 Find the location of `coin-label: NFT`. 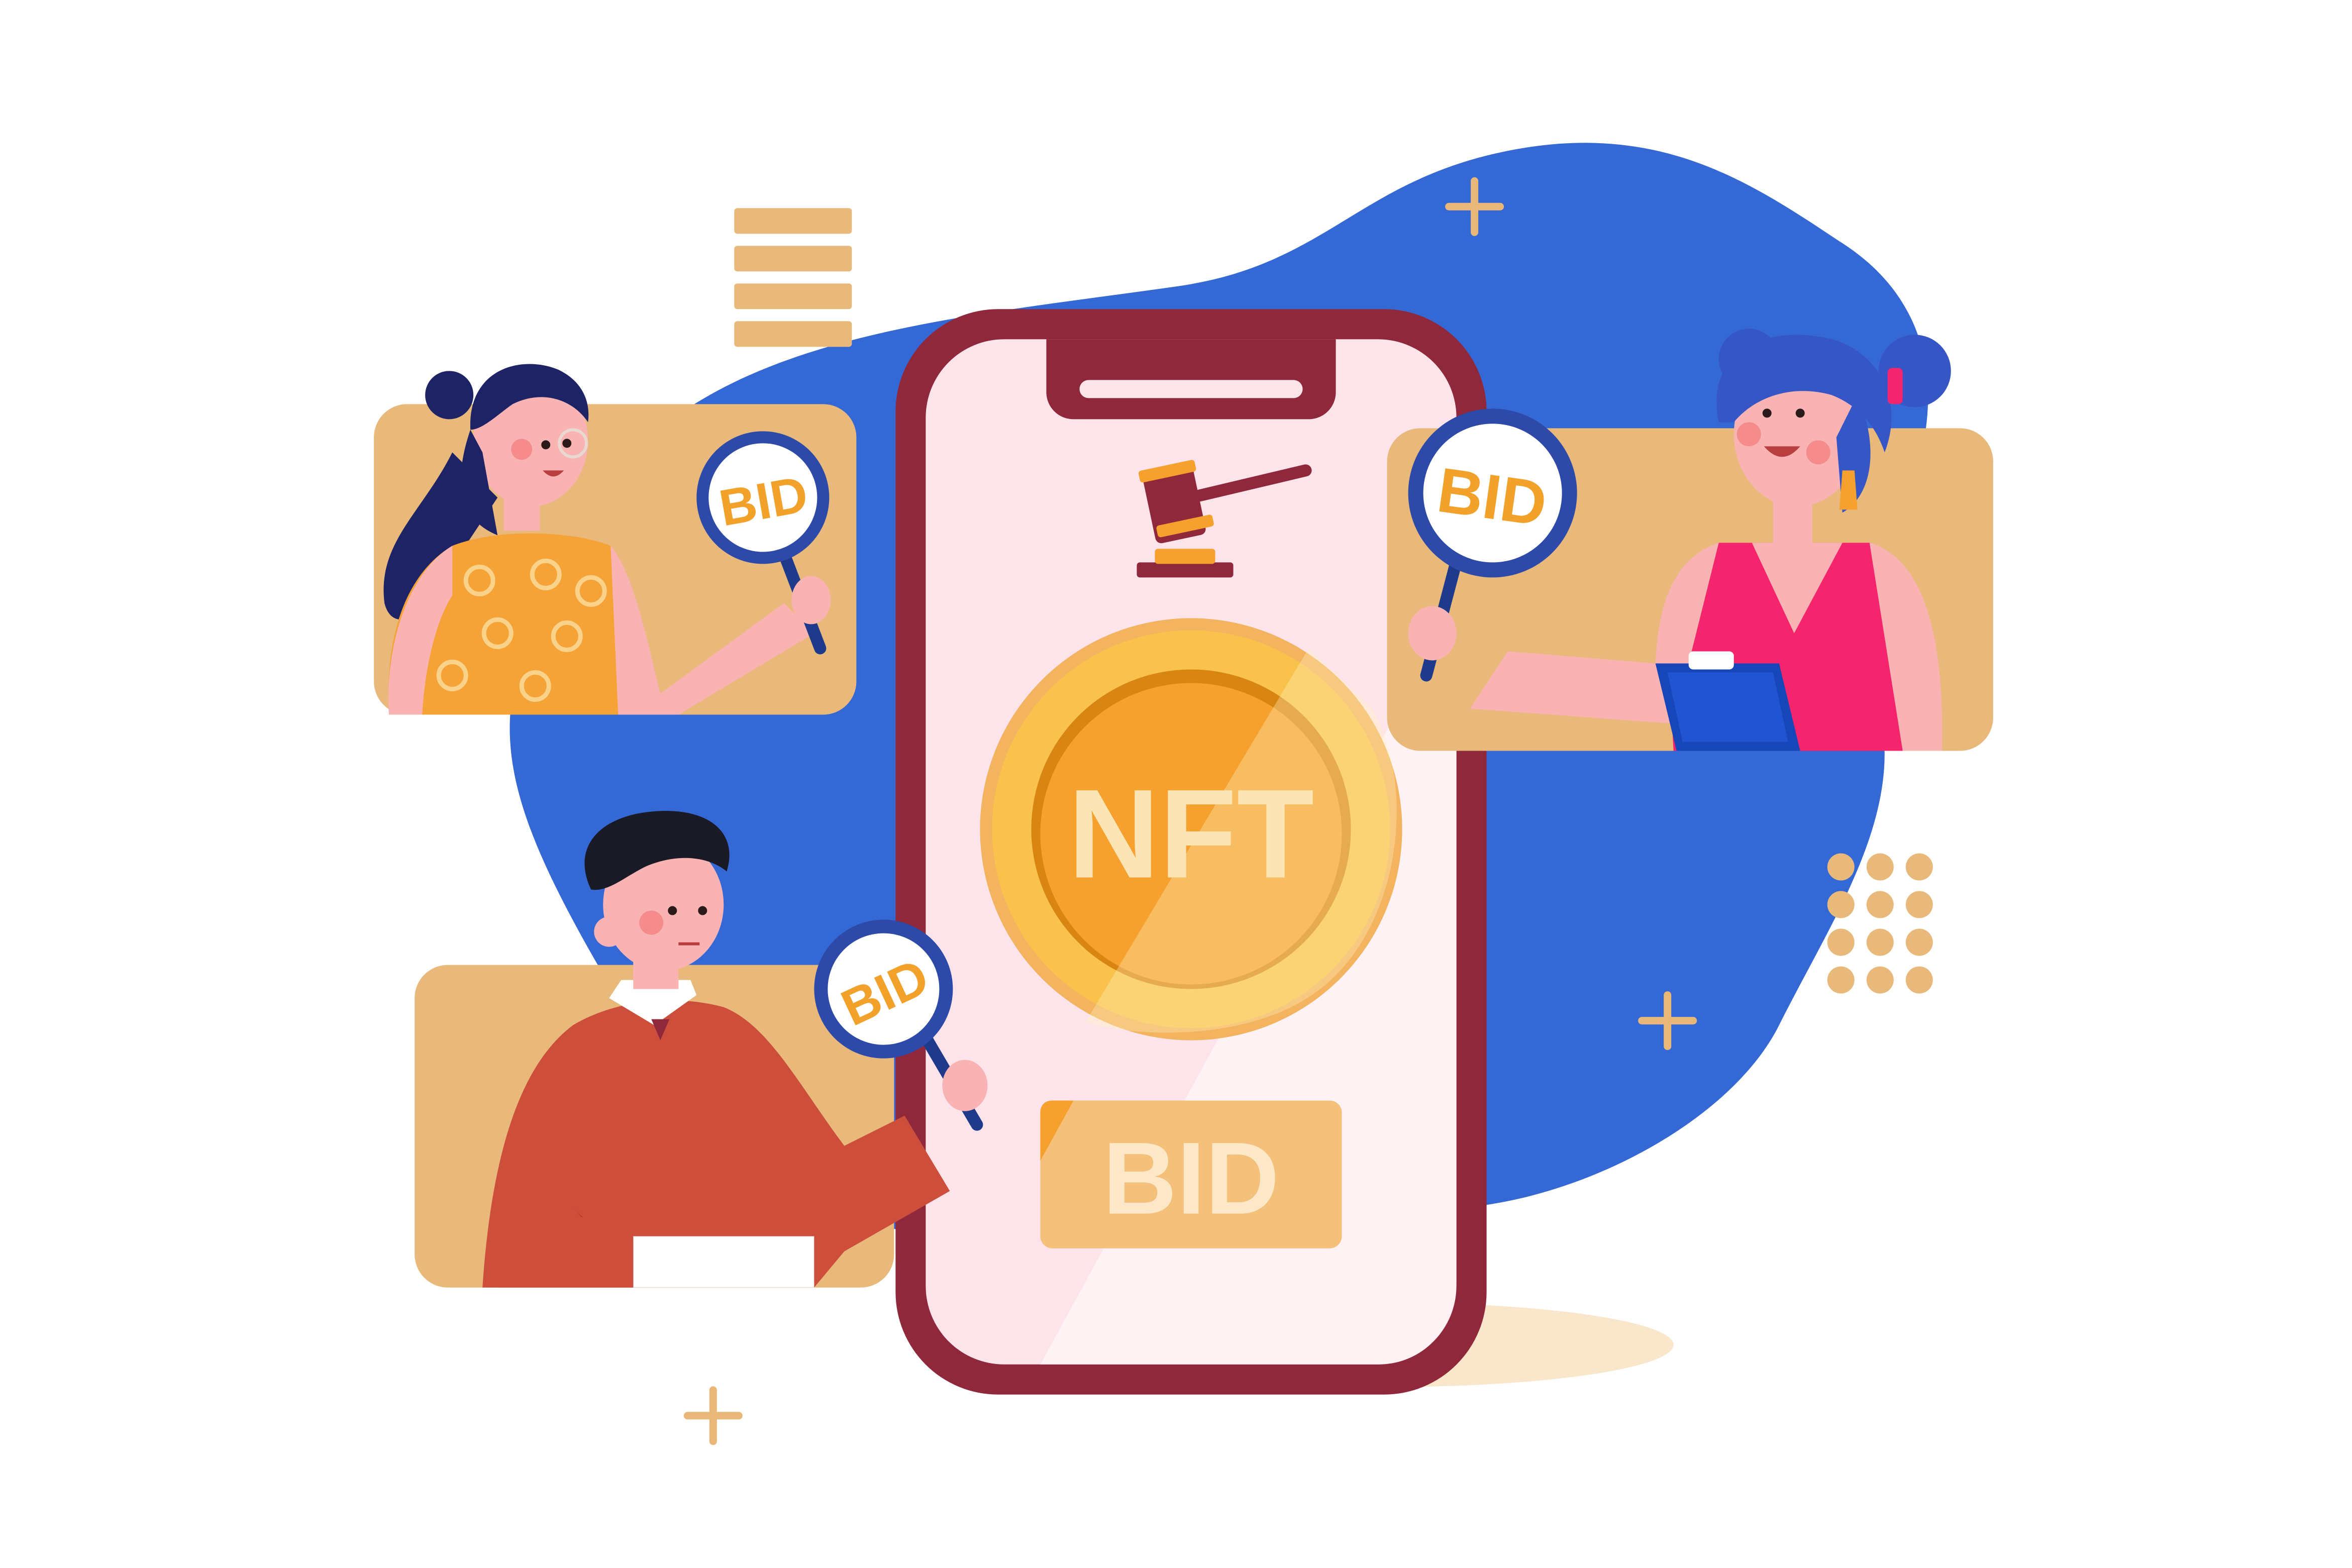

coin-label: NFT is located at coordinates (1191, 834).